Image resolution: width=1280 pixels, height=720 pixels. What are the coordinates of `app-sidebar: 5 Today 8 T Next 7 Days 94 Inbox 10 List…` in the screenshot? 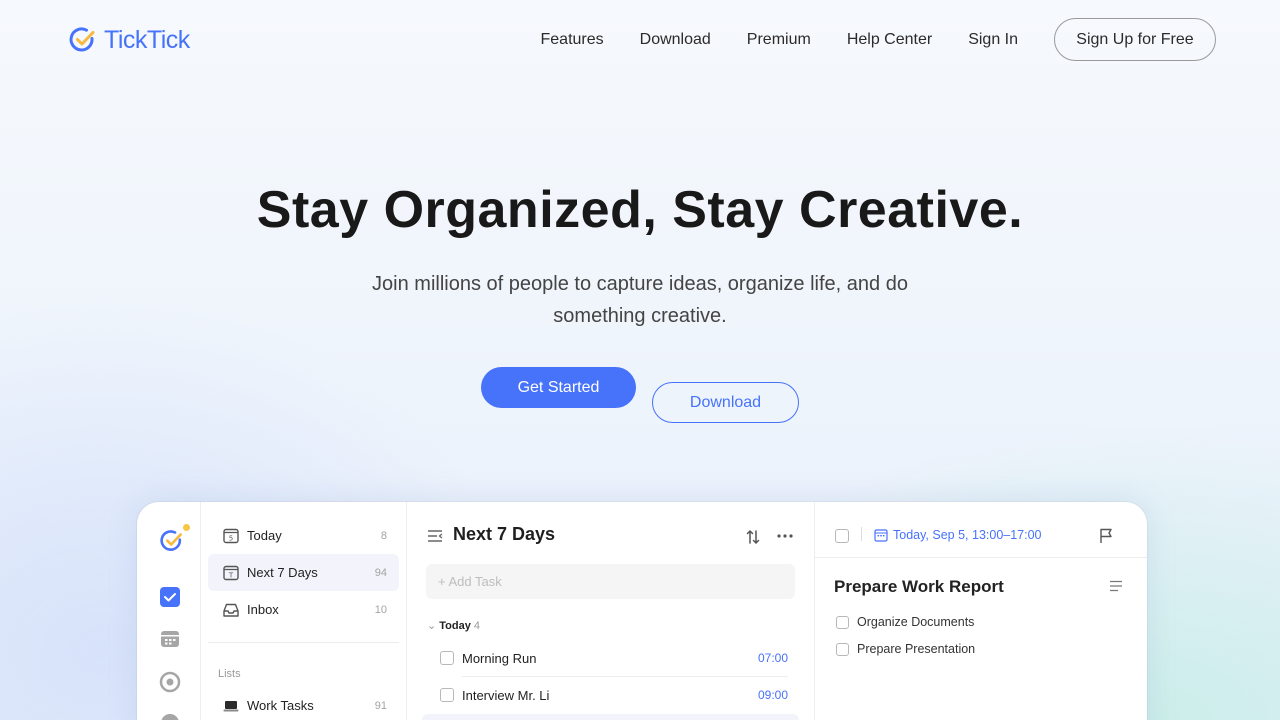 It's located at (304, 611).